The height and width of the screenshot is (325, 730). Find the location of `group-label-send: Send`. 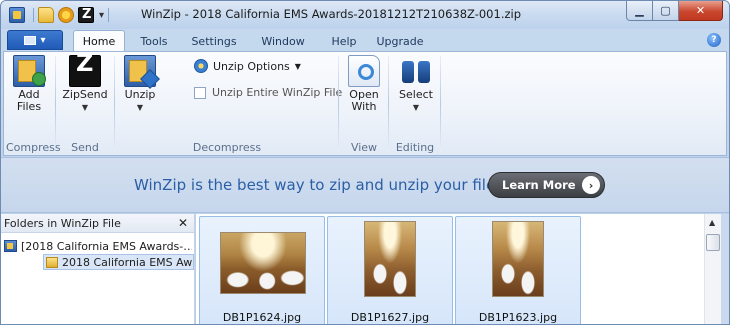

group-label-send: Send is located at coordinates (85, 147).